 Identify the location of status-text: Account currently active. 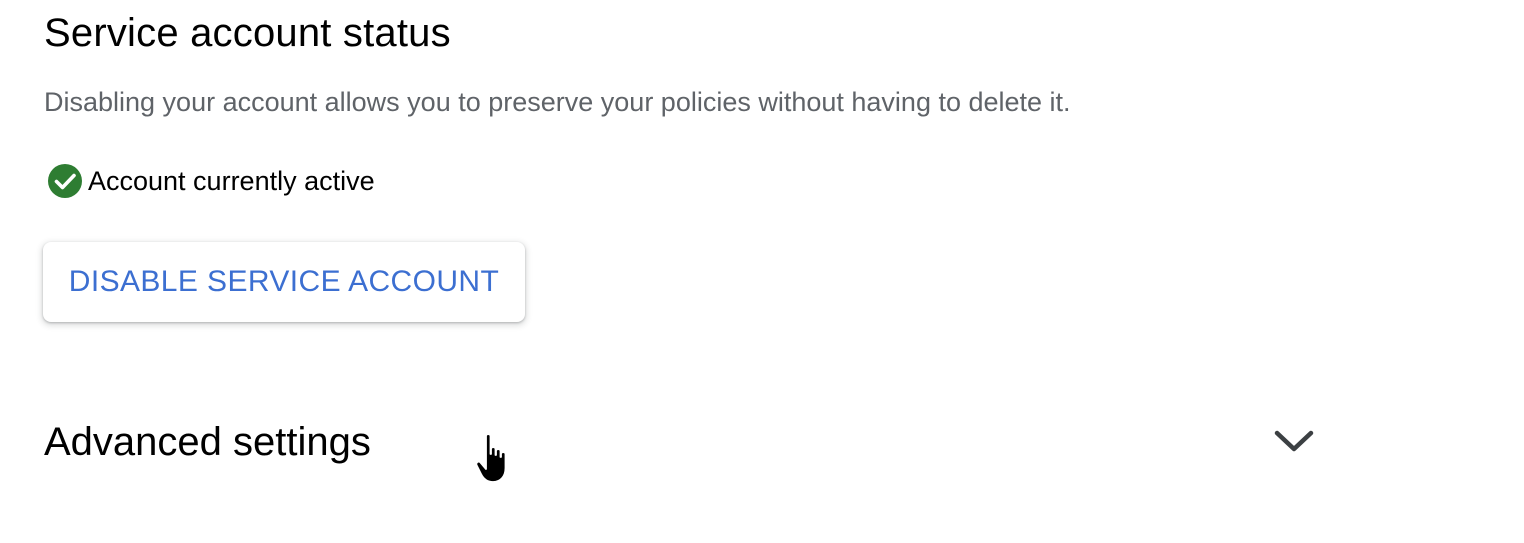
(231, 180).